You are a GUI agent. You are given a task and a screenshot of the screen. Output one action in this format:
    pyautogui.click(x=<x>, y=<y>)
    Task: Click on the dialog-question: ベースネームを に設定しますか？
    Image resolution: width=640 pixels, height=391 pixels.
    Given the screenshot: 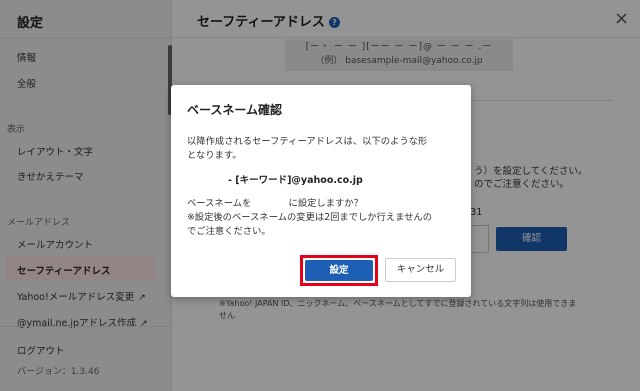 What is the action you would take?
    pyautogui.click(x=275, y=203)
    